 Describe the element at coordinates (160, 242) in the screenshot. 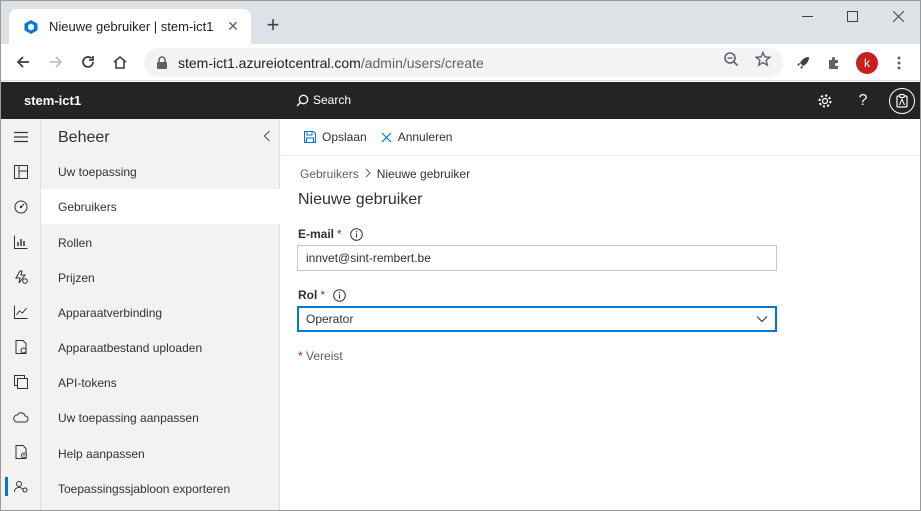

I see `sidebar-item-rollen: Rollen` at that location.